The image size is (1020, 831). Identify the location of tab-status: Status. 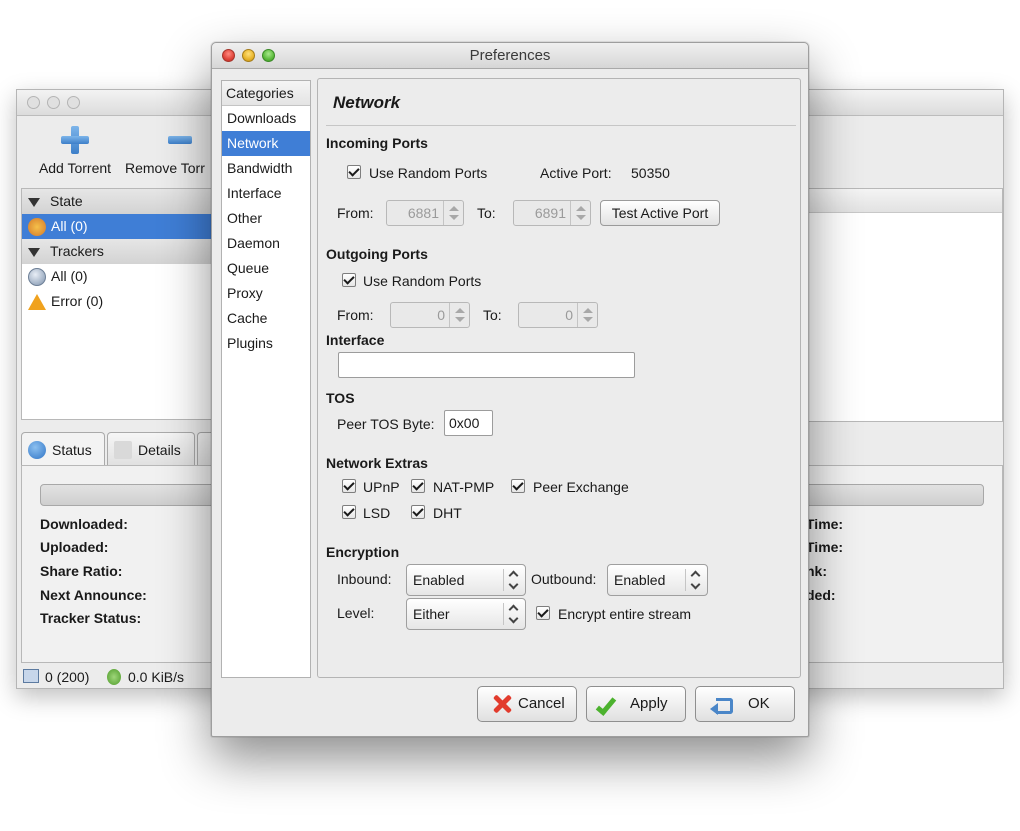
(63, 449).